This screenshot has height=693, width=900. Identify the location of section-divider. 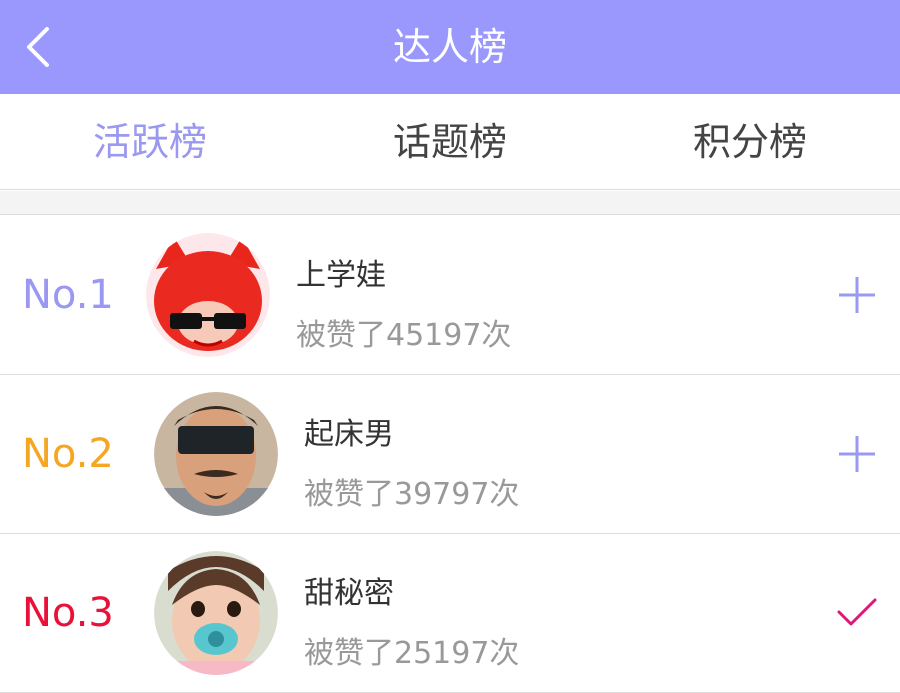
(450, 203).